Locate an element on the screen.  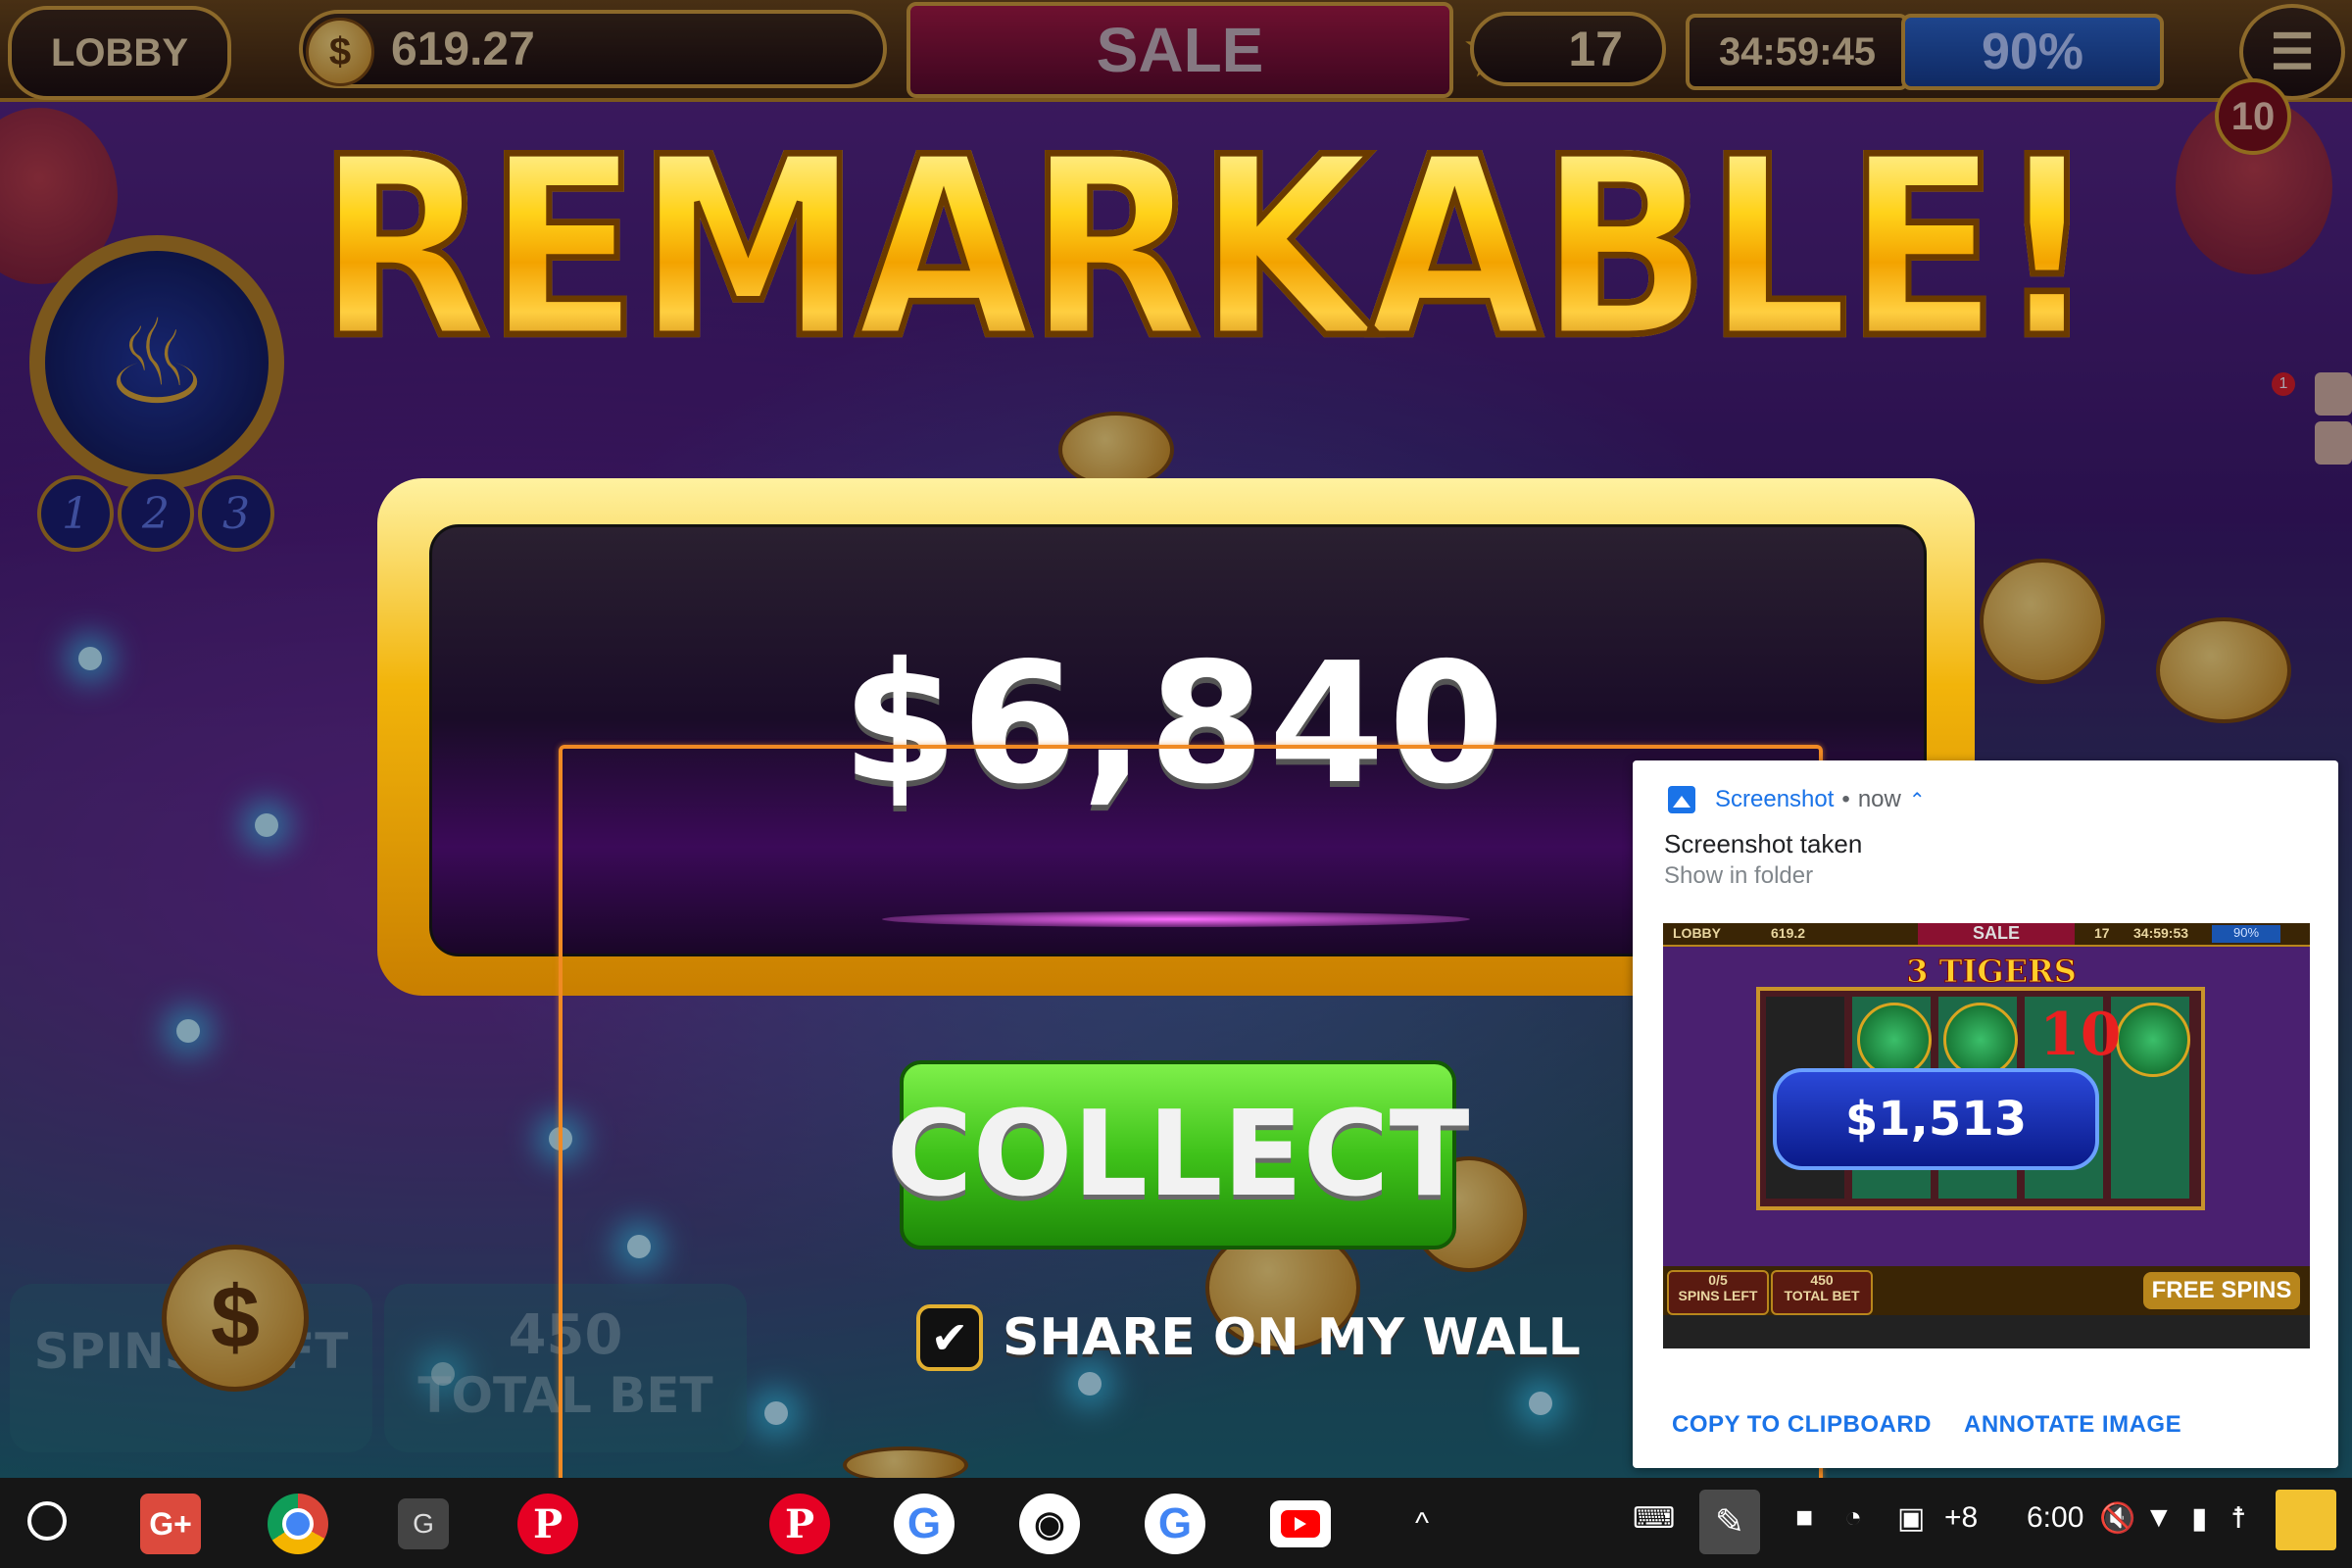
user-avatar is located at coordinates (2306, 1520).